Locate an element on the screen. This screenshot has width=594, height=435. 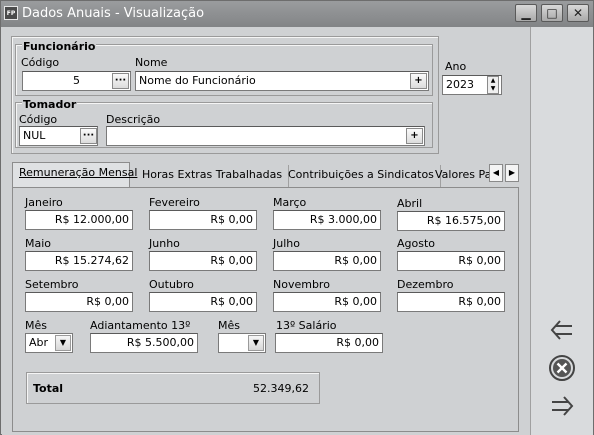
close-button: ✕ is located at coordinates (578, 13).